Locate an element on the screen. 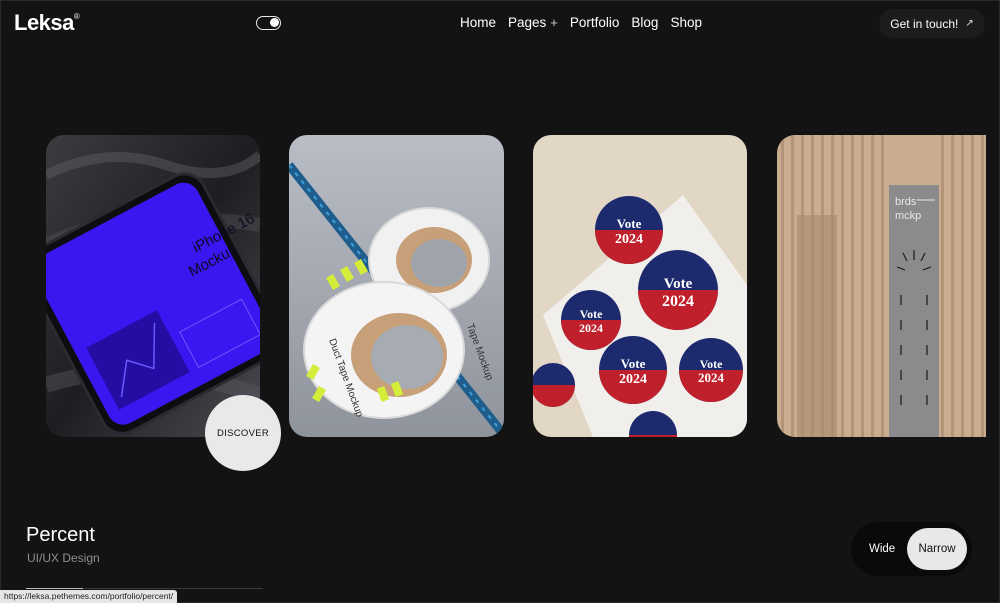 The height and width of the screenshot is (603, 1000). portfolio-card-duct-tape: Duct Tape Mockup Tape Mockup is located at coordinates (396, 286).